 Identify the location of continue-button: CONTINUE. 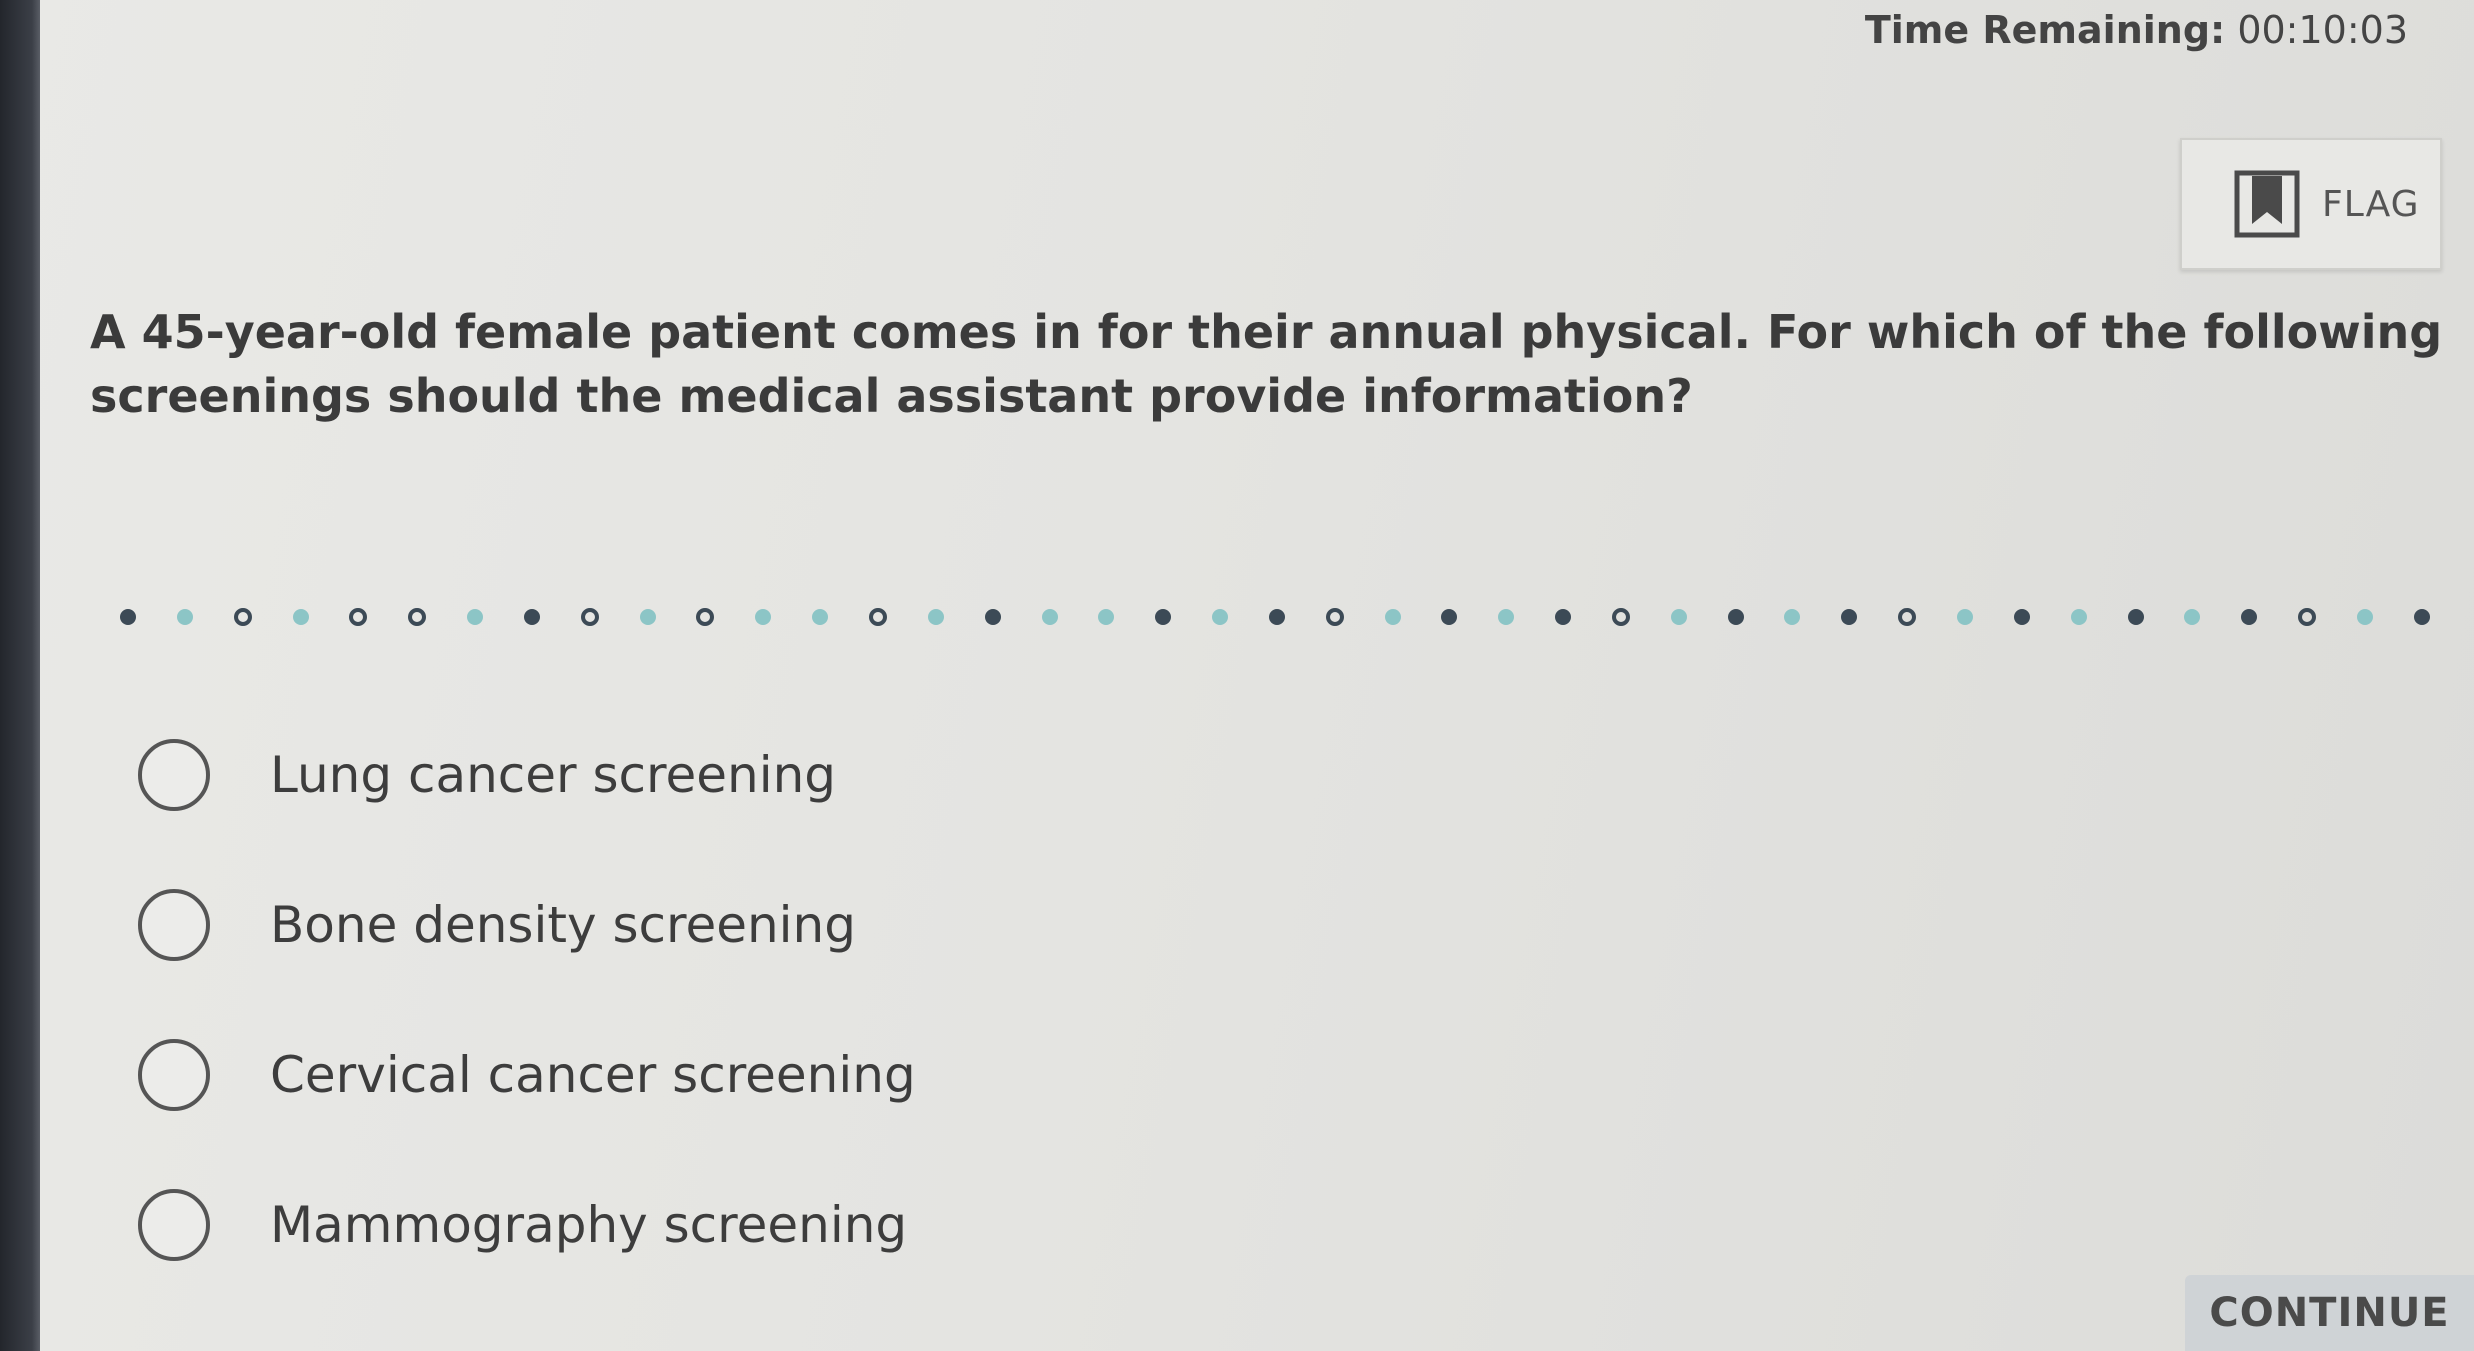
(2329, 1313).